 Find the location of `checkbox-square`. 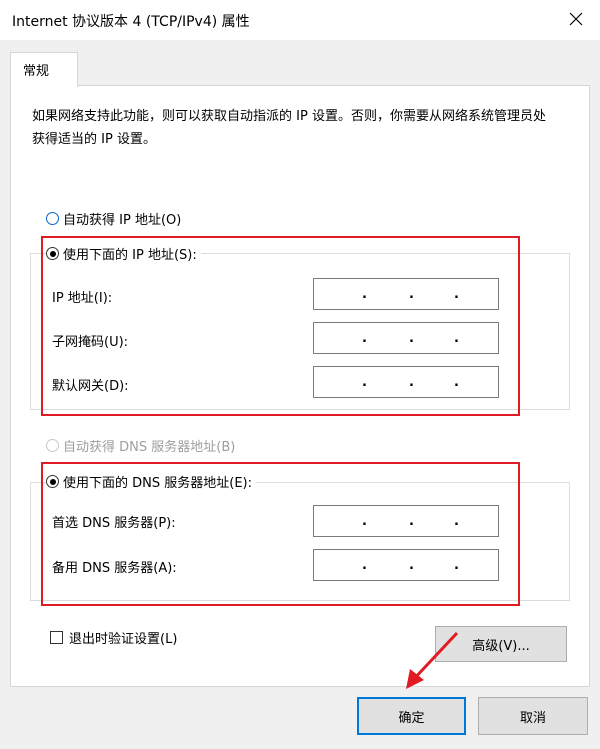

checkbox-square is located at coordinates (56, 637).